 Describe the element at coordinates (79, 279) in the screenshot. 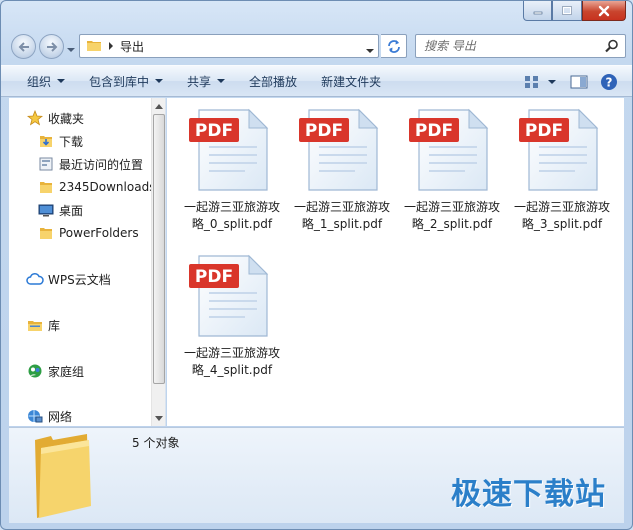

I see `nav-label: WPS云文档` at that location.